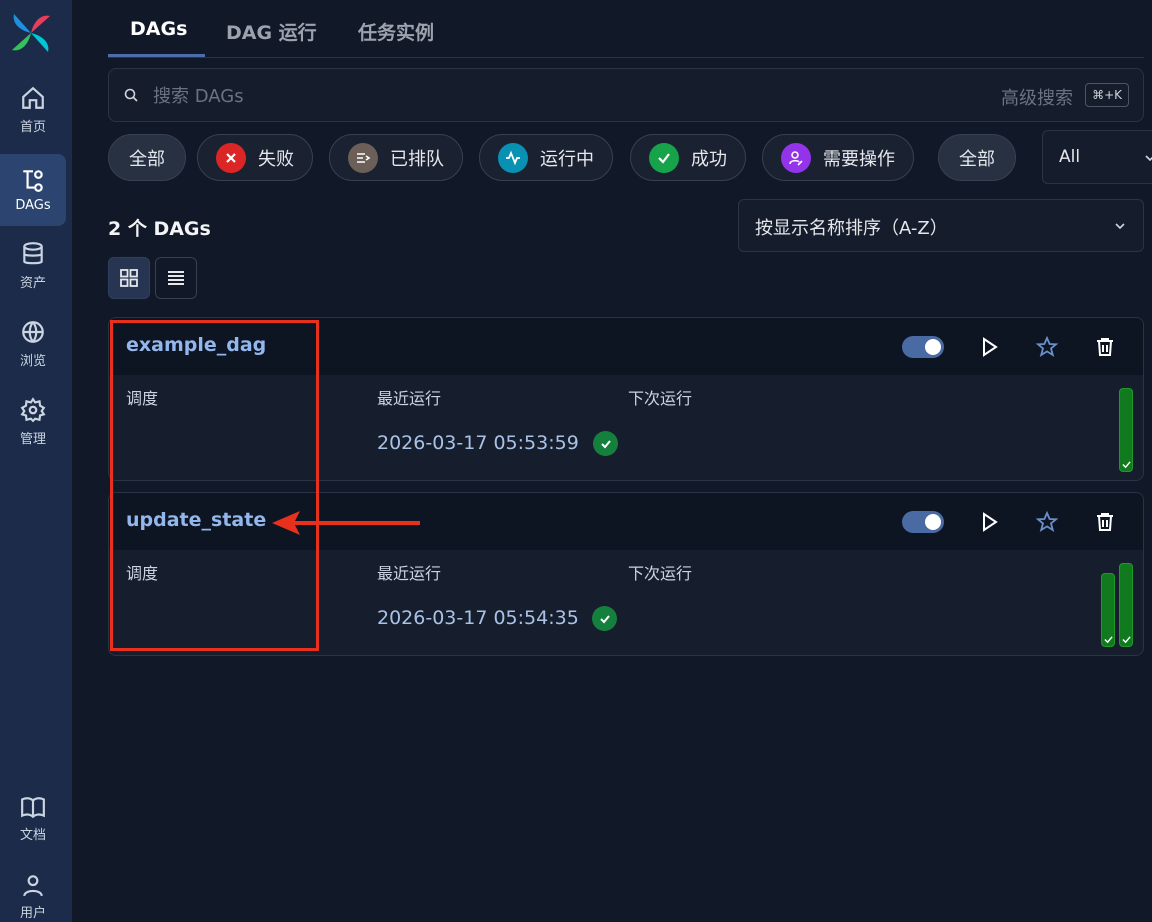 The width and height of the screenshot is (1152, 922). I want to click on sidebar-item-admin: 管理, so click(33, 422).